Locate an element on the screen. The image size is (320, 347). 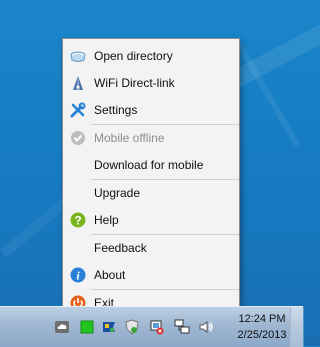
volume-icon is located at coordinates (206, 327).